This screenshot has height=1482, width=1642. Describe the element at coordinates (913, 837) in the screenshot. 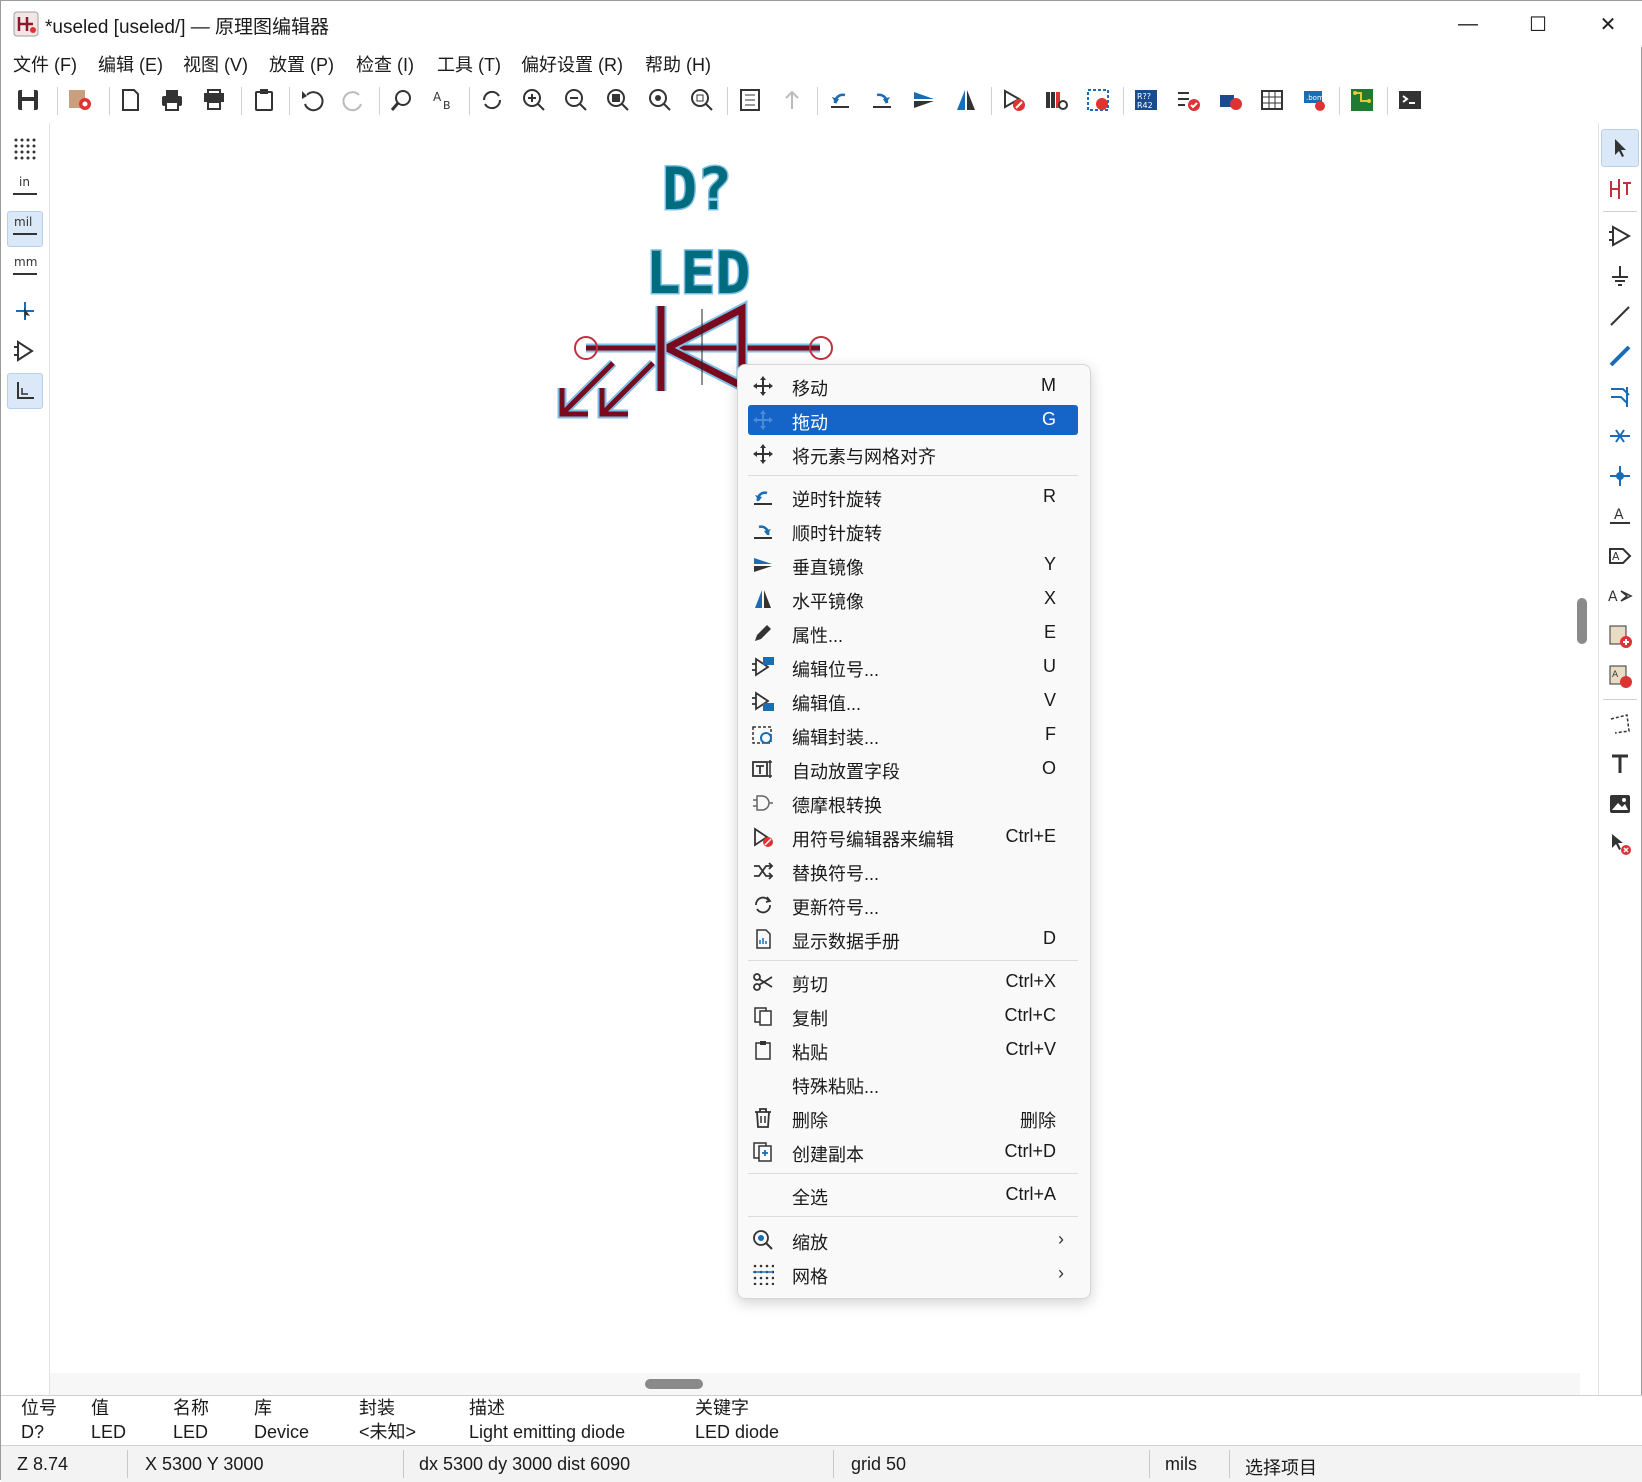

I see `ctx-edit-with-symbol-editor: 用符号编辑器来编辑 Ctrl+E` at that location.